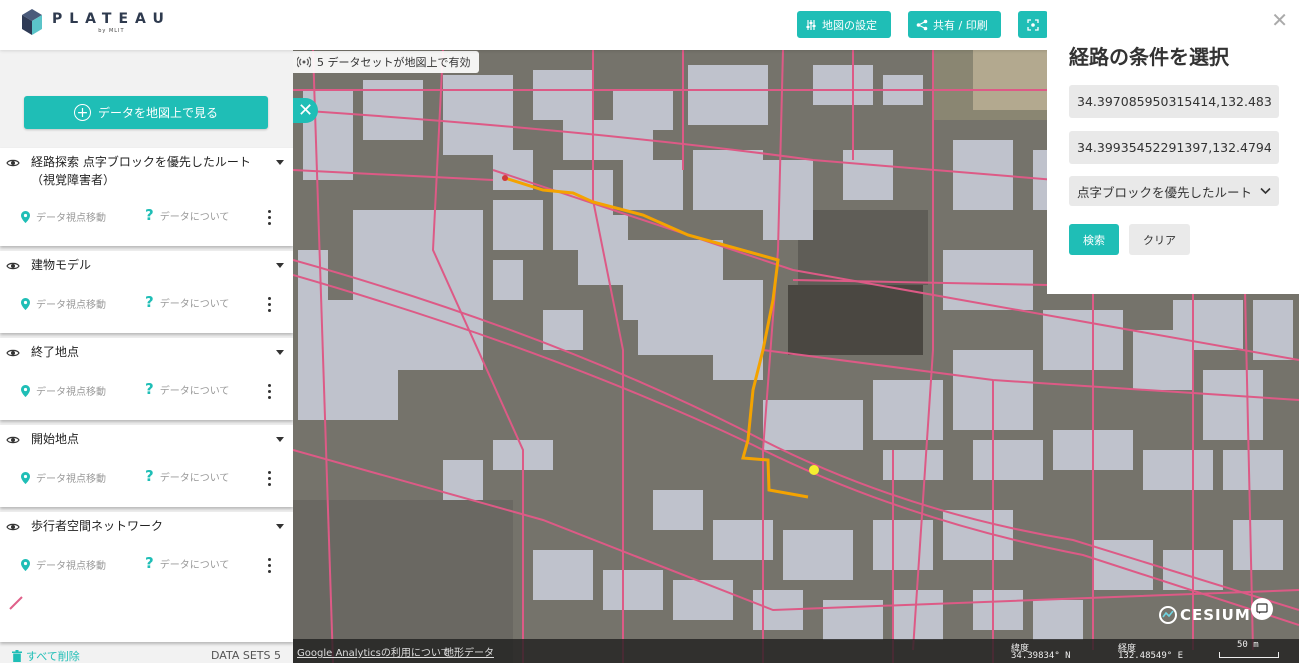  What do you see at coordinates (157, 113) in the screenshot?
I see `view-data-label: データを地図上で見る` at bounding box center [157, 113].